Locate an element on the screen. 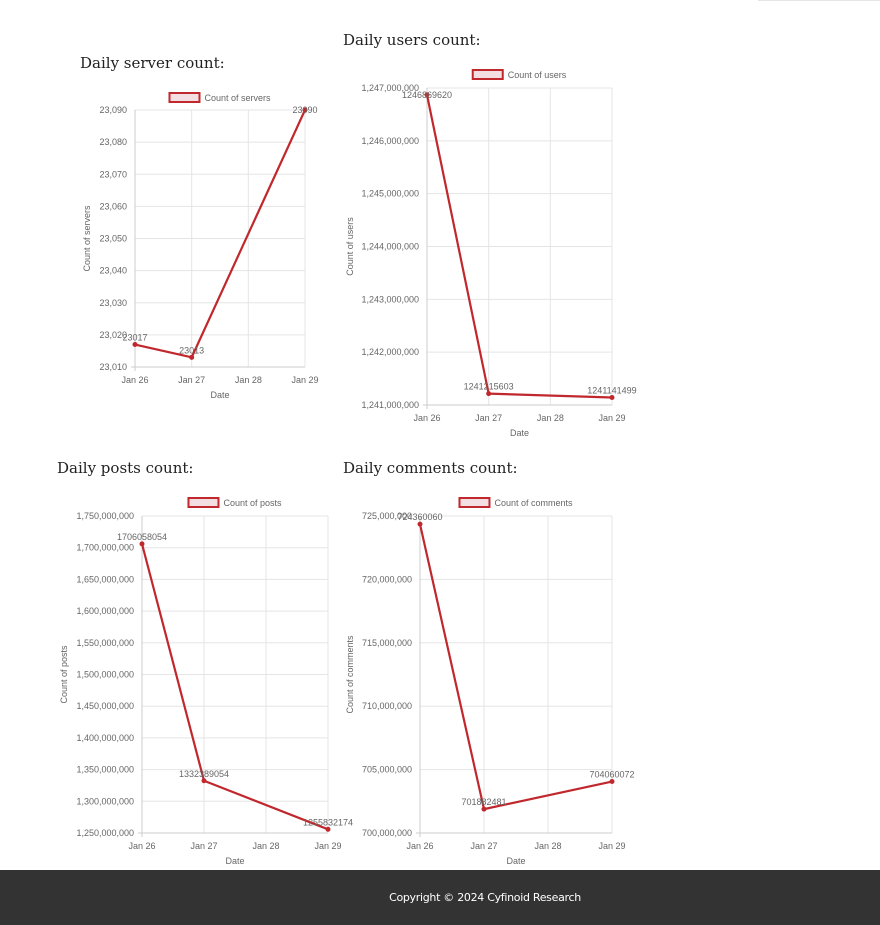 Image resolution: width=880 pixels, height=925 pixels. data-label: 1246869620 is located at coordinates (427, 95).